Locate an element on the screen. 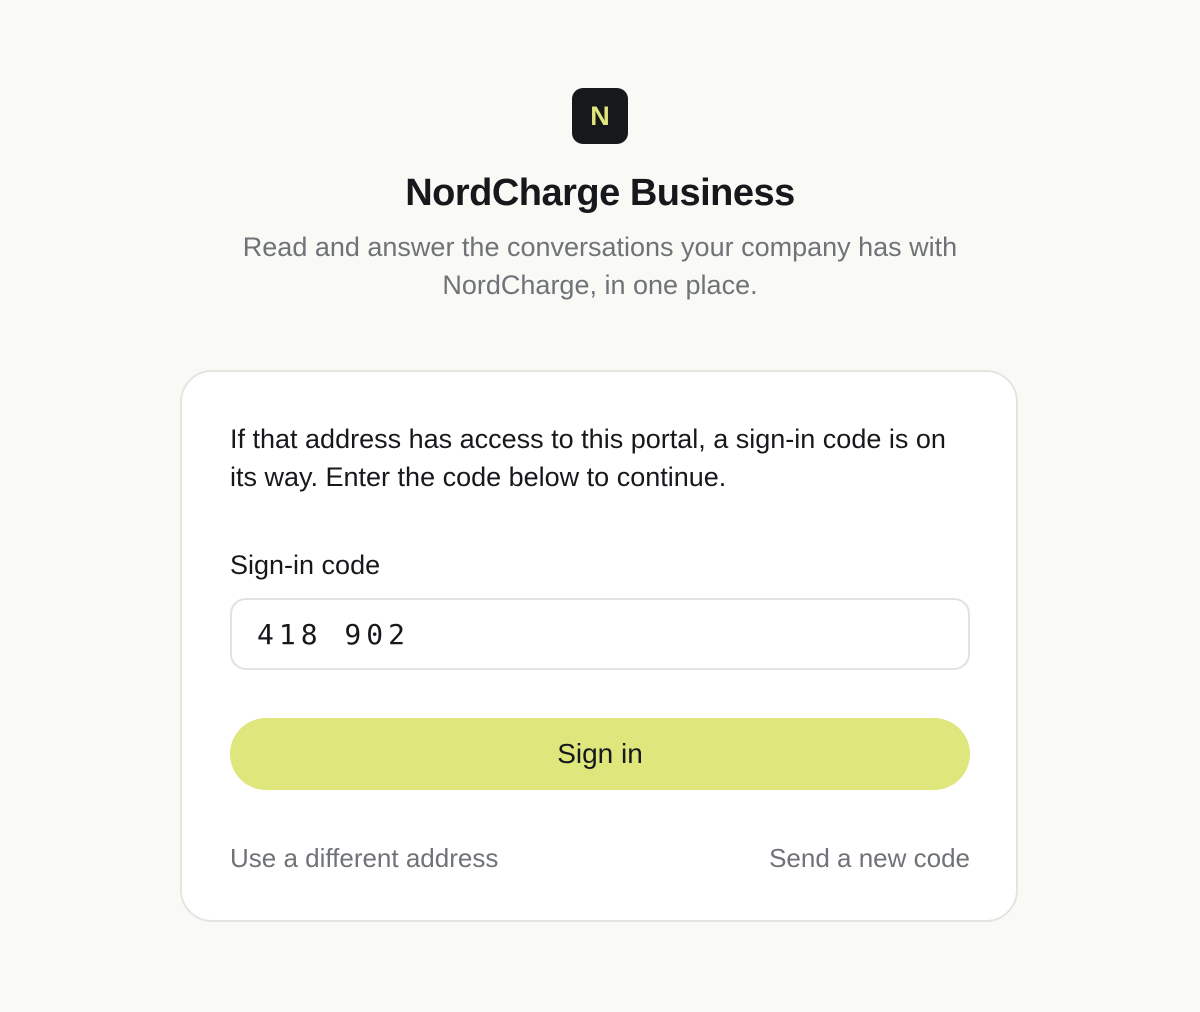  sign-in-button: Sign in is located at coordinates (600, 754).